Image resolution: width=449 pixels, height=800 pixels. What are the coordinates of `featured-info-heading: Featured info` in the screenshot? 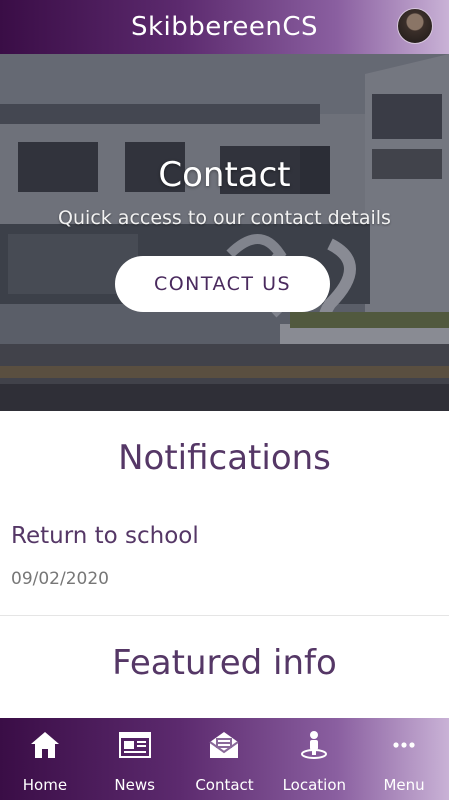 It's located at (224, 663).